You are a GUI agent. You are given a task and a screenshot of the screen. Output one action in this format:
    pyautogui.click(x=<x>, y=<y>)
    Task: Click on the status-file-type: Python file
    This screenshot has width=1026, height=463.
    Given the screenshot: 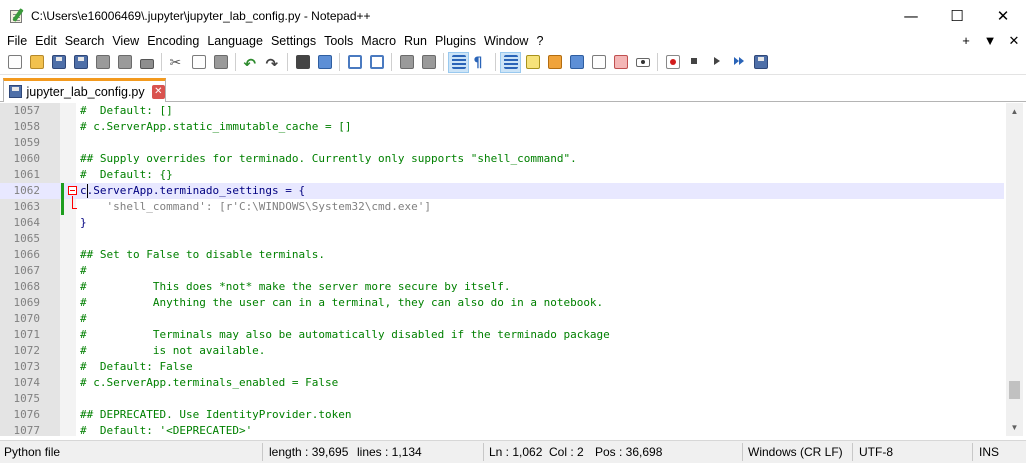 What is the action you would take?
    pyautogui.click(x=32, y=452)
    